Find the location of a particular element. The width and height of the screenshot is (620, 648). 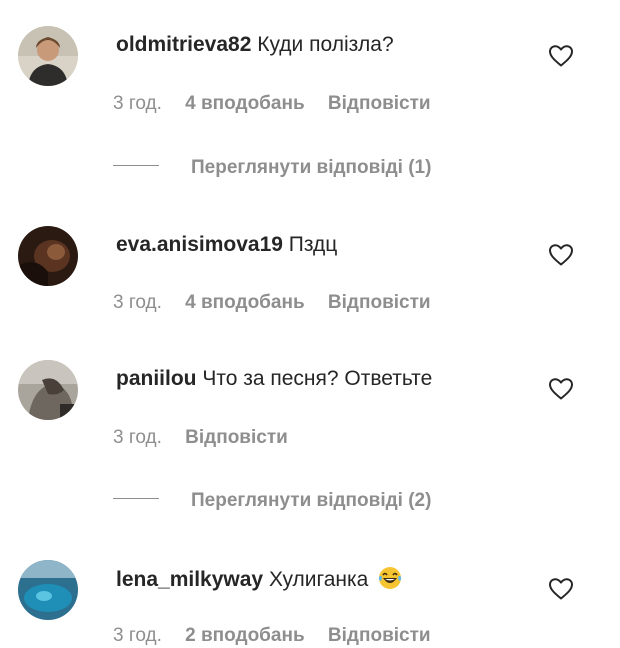

comment-body: paniilou Что за песня? Ответьте is located at coordinates (274, 379).